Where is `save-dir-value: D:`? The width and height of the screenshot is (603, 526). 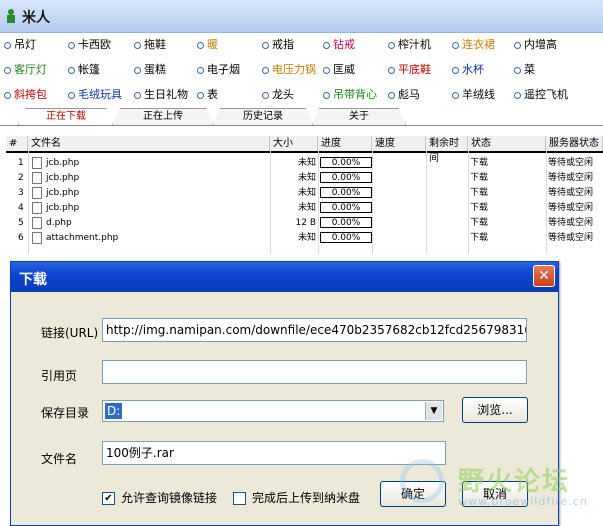
save-dir-value: D: is located at coordinates (114, 411).